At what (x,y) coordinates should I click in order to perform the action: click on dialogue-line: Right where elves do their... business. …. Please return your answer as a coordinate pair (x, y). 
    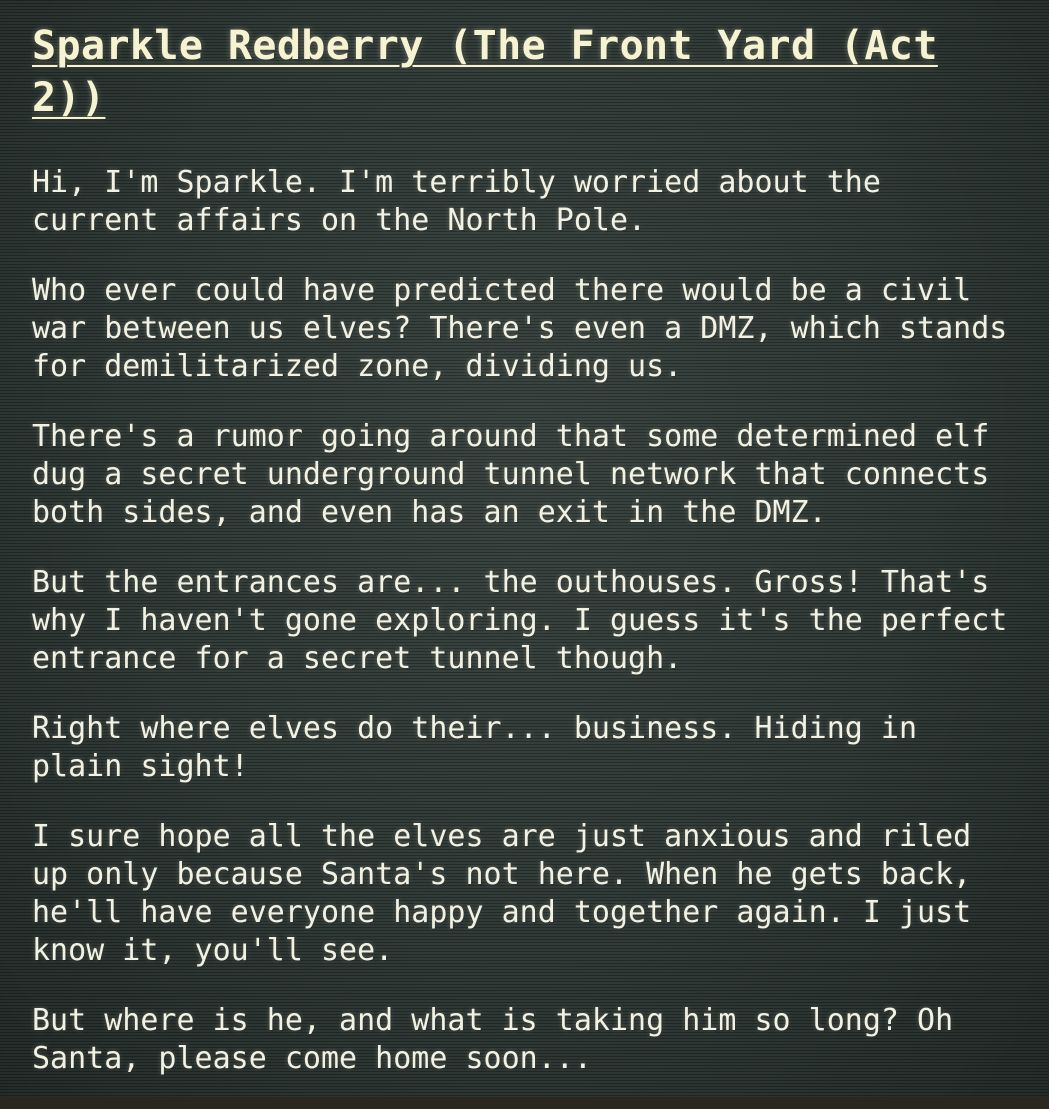
    Looking at the image, I should click on (475, 728).